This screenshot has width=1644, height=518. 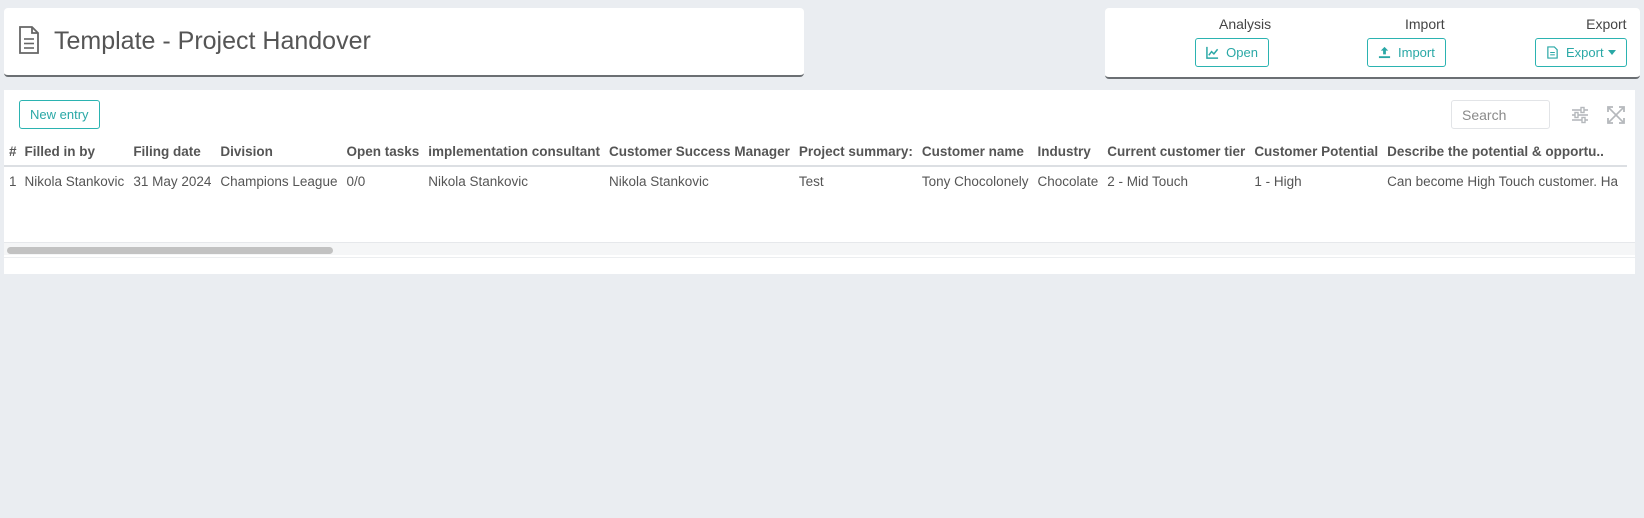 What do you see at coordinates (14, 152) in the screenshot?
I see `column-header: #` at bounding box center [14, 152].